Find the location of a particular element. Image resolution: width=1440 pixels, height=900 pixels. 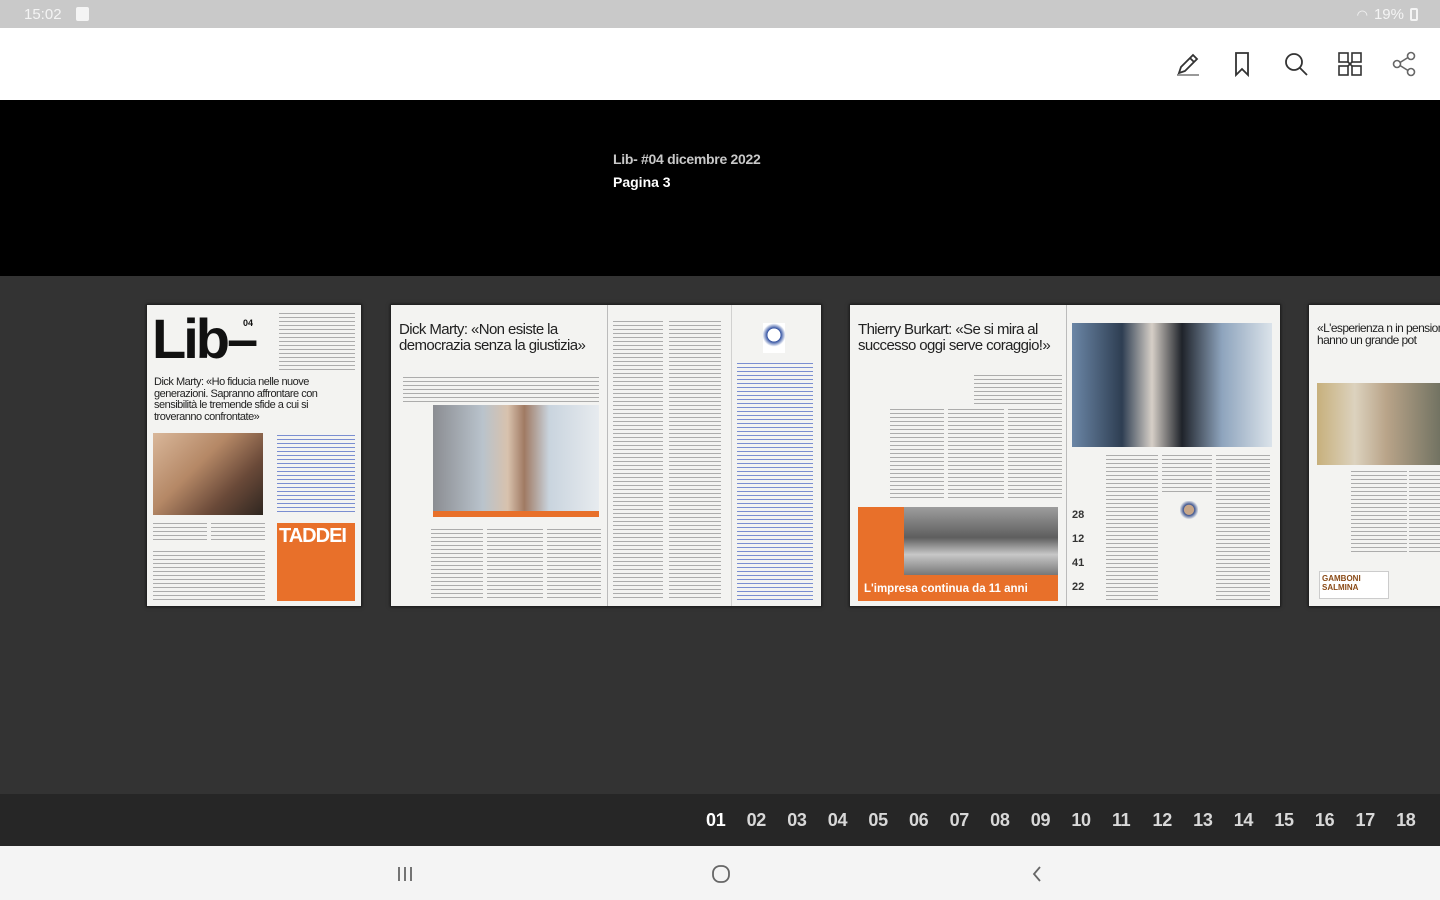

battery-icon is located at coordinates (1414, 14).